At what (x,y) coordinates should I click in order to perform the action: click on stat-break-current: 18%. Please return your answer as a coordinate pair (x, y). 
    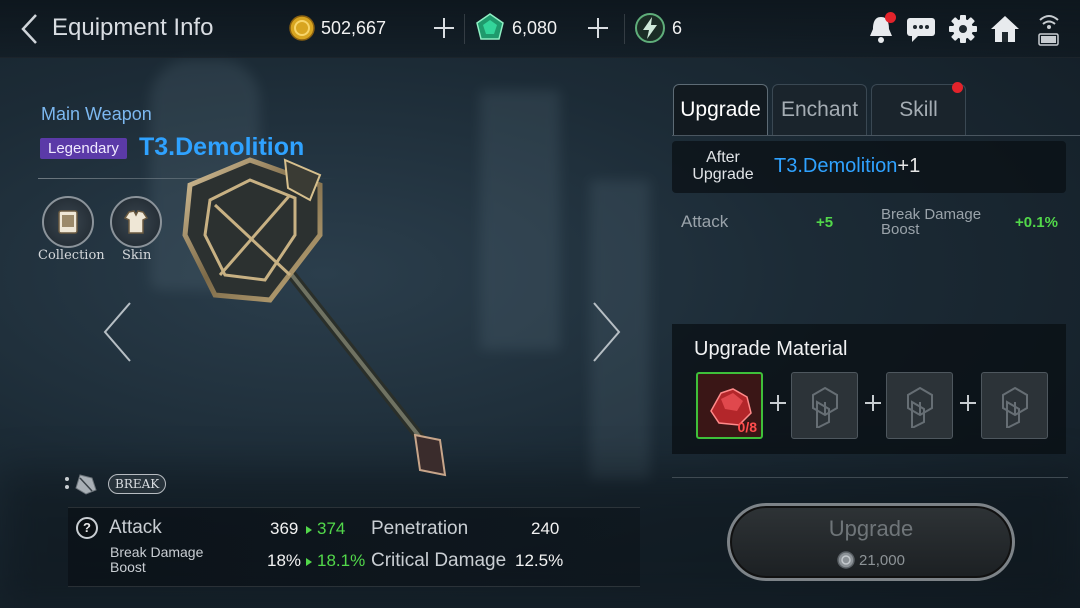
    Looking at the image, I should click on (284, 560).